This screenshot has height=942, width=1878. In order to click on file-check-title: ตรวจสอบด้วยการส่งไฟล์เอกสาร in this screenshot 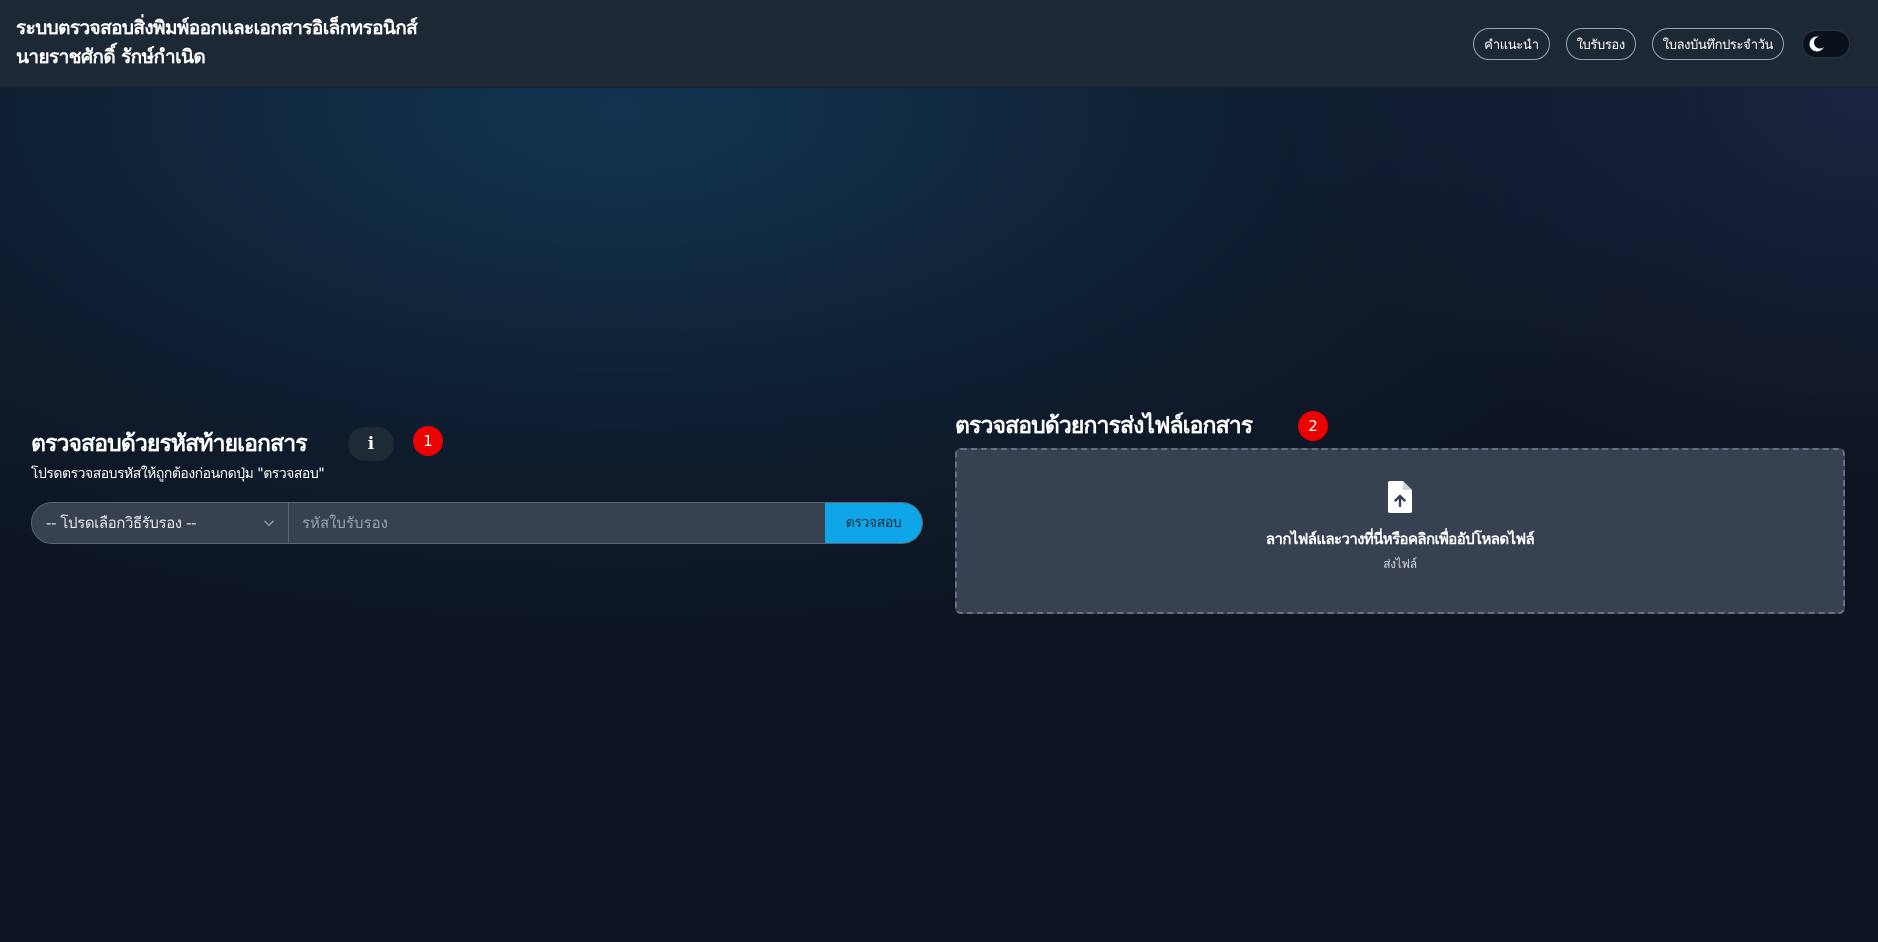, I will do `click(1104, 426)`.